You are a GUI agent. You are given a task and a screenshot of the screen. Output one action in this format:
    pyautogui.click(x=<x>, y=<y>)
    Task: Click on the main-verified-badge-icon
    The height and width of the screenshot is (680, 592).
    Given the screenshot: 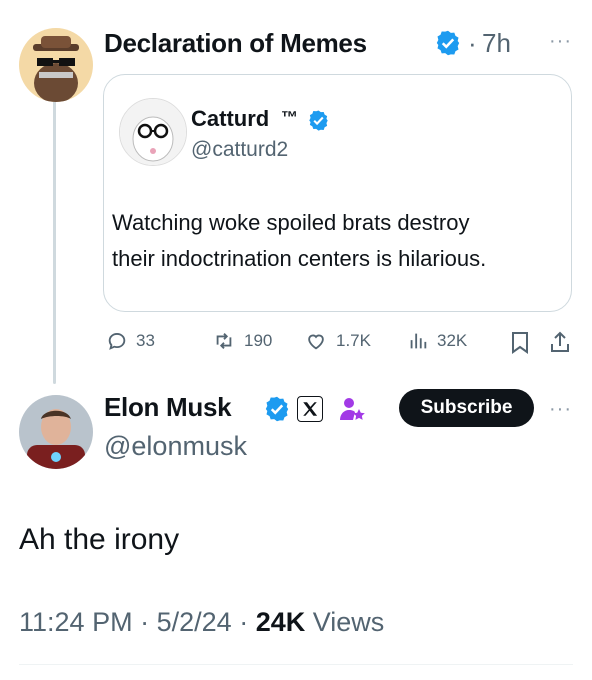 What is the action you would take?
    pyautogui.click(x=277, y=411)
    